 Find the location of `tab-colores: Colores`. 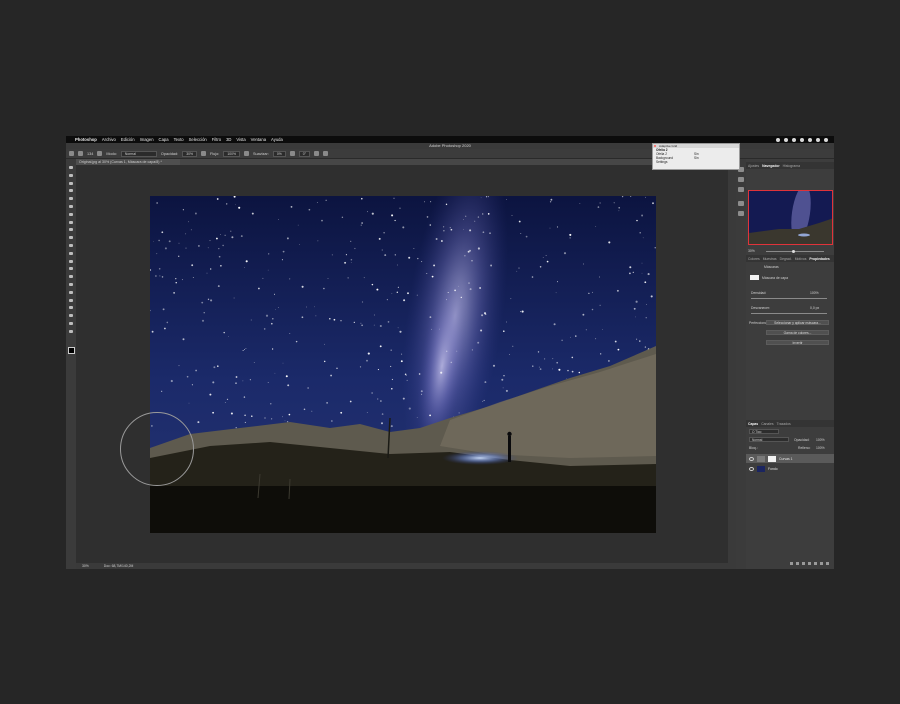

tab-colores: Colores is located at coordinates (754, 259).